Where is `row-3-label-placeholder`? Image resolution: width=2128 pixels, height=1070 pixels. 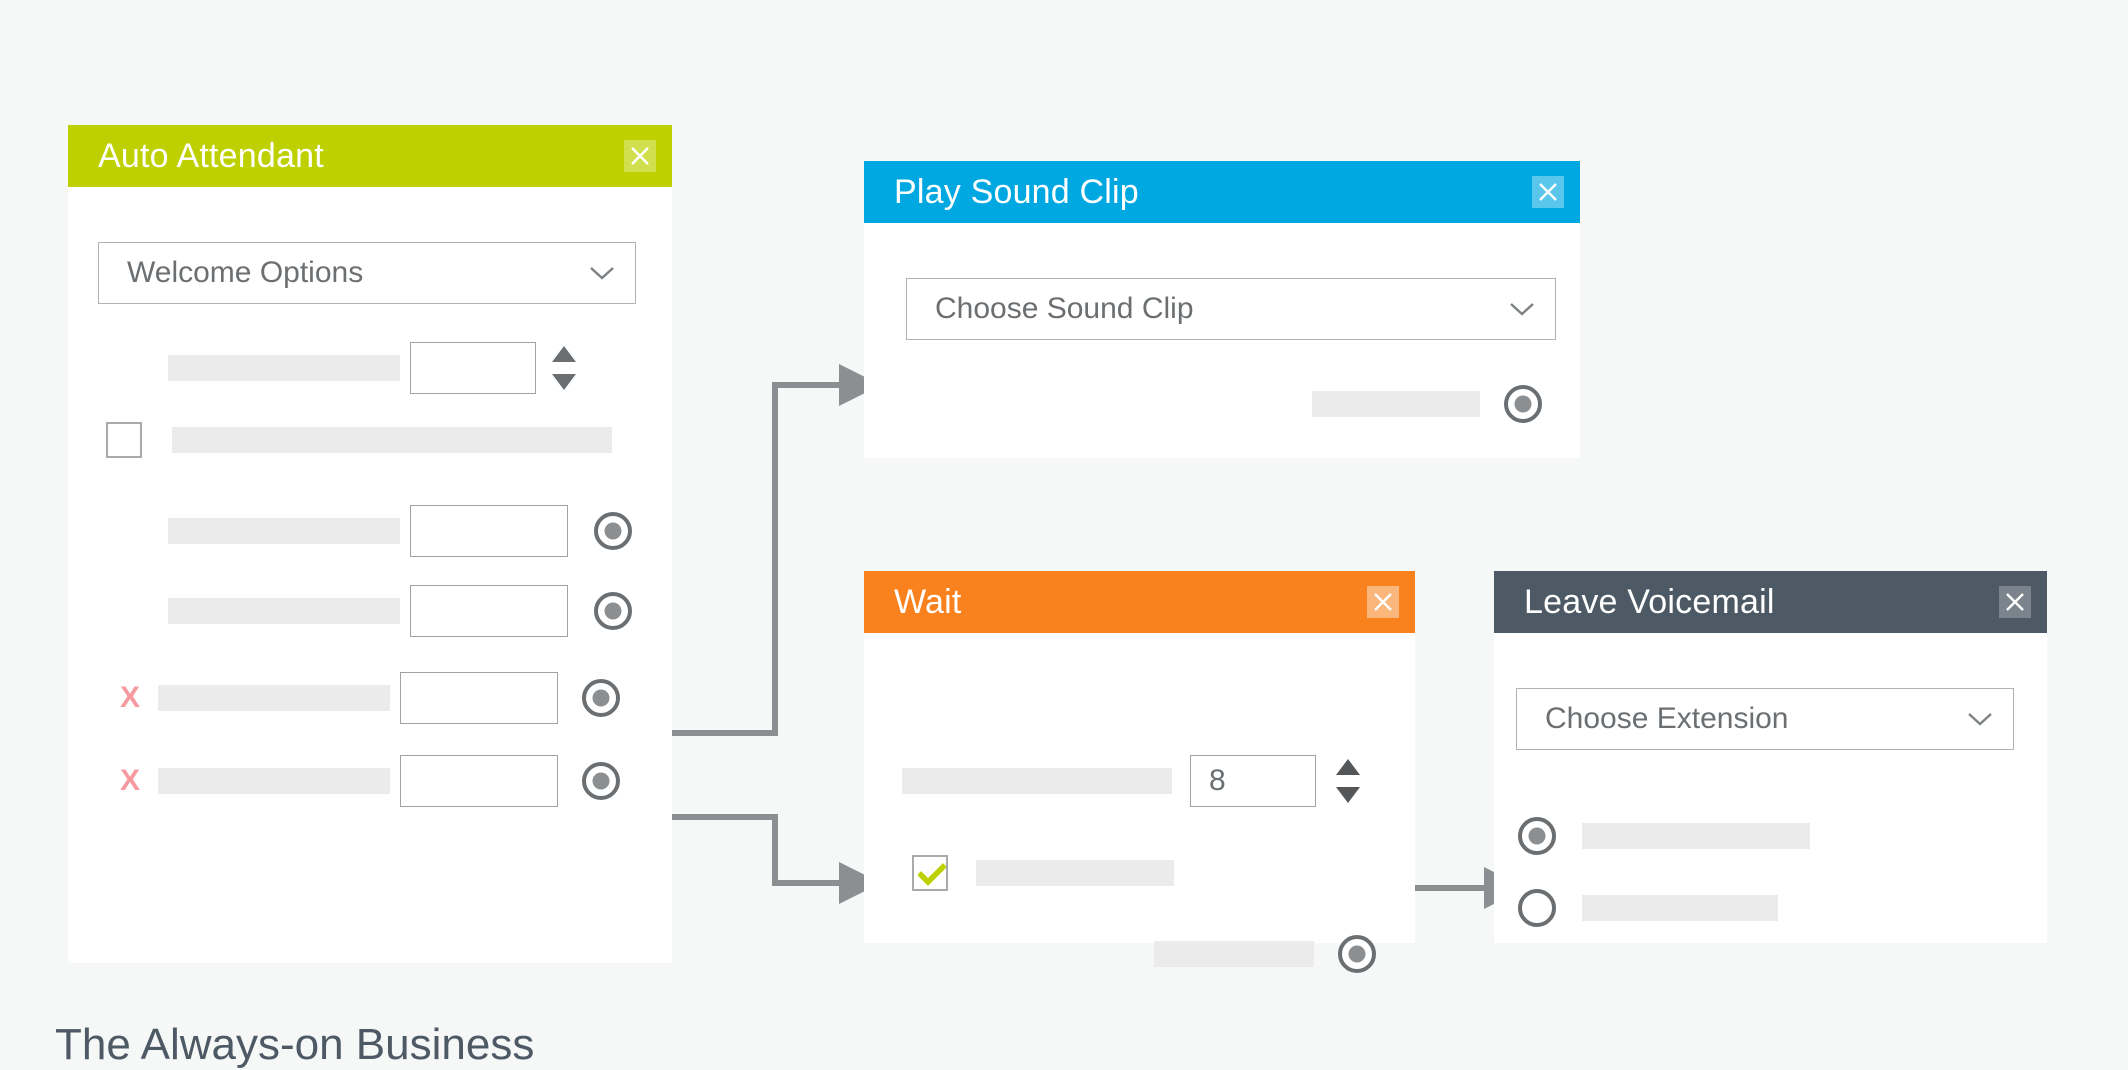 row-3-label-placeholder is located at coordinates (284, 531).